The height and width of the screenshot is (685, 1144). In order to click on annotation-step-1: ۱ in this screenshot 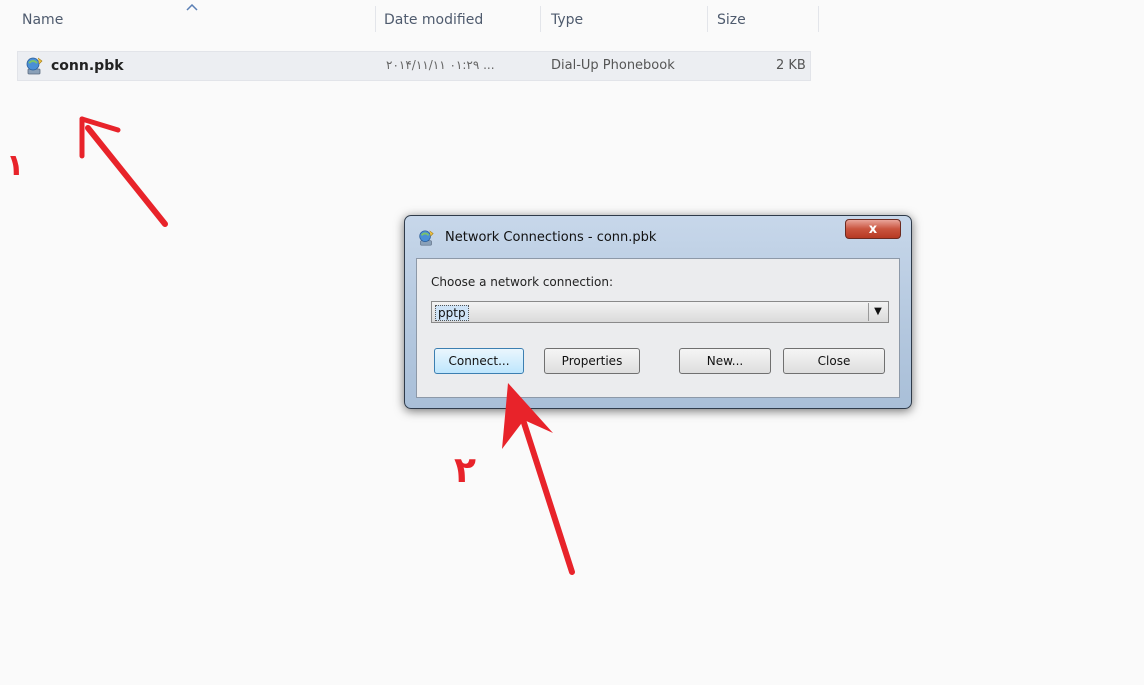, I will do `click(15, 165)`.